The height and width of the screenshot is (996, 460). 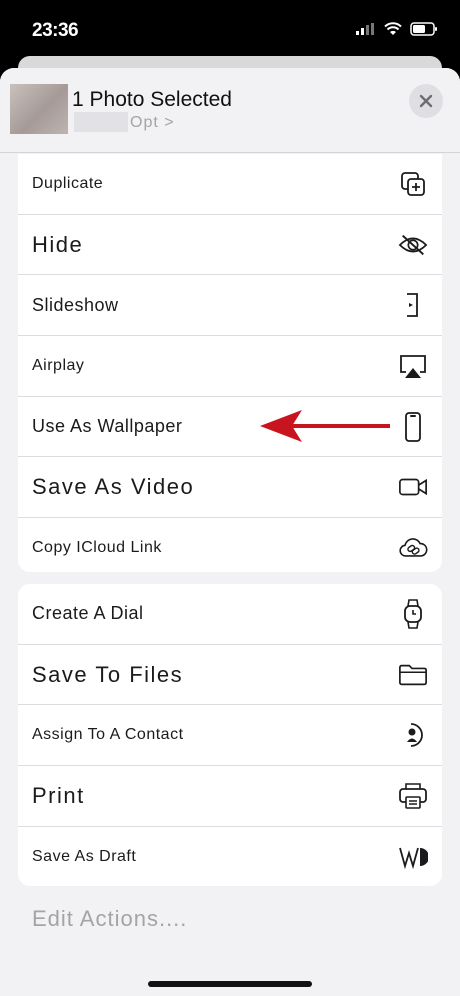 What do you see at coordinates (230, 545) in the screenshot?
I see `action-copy-icloud-link: Copy ICloud Link` at bounding box center [230, 545].